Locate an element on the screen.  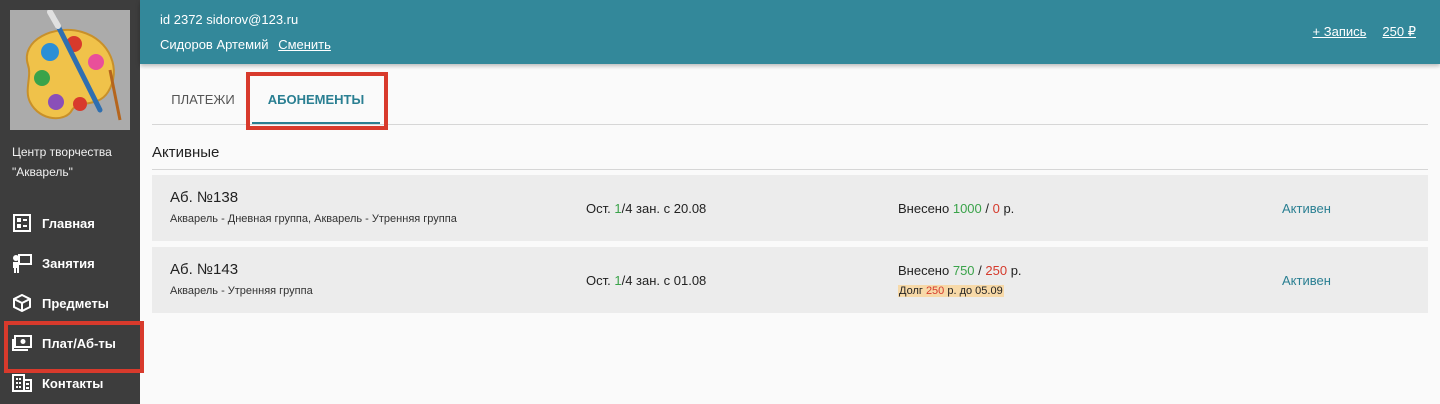
lessons-remaining: Ост. 1/4 зан. с 01.08 is located at coordinates (646, 280).